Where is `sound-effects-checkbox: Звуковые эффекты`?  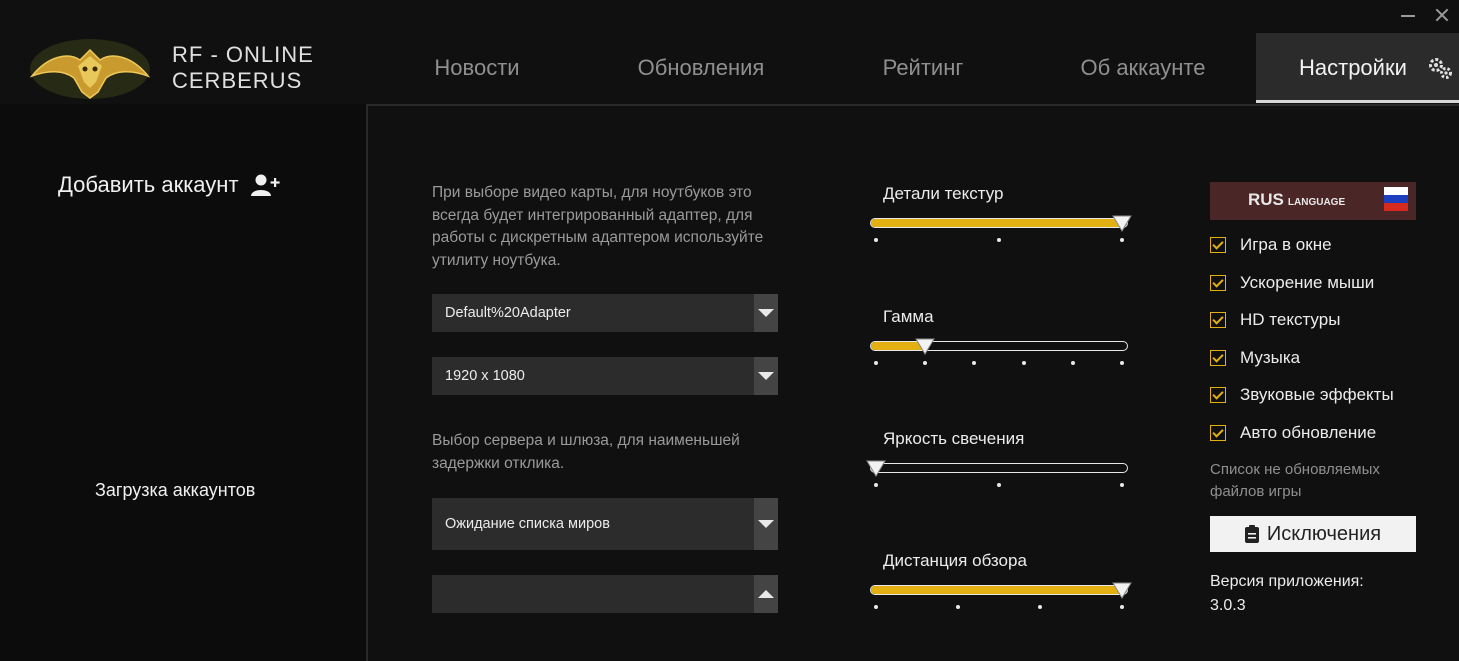
sound-effects-checkbox: Звуковые эффекты is located at coordinates (1302, 395).